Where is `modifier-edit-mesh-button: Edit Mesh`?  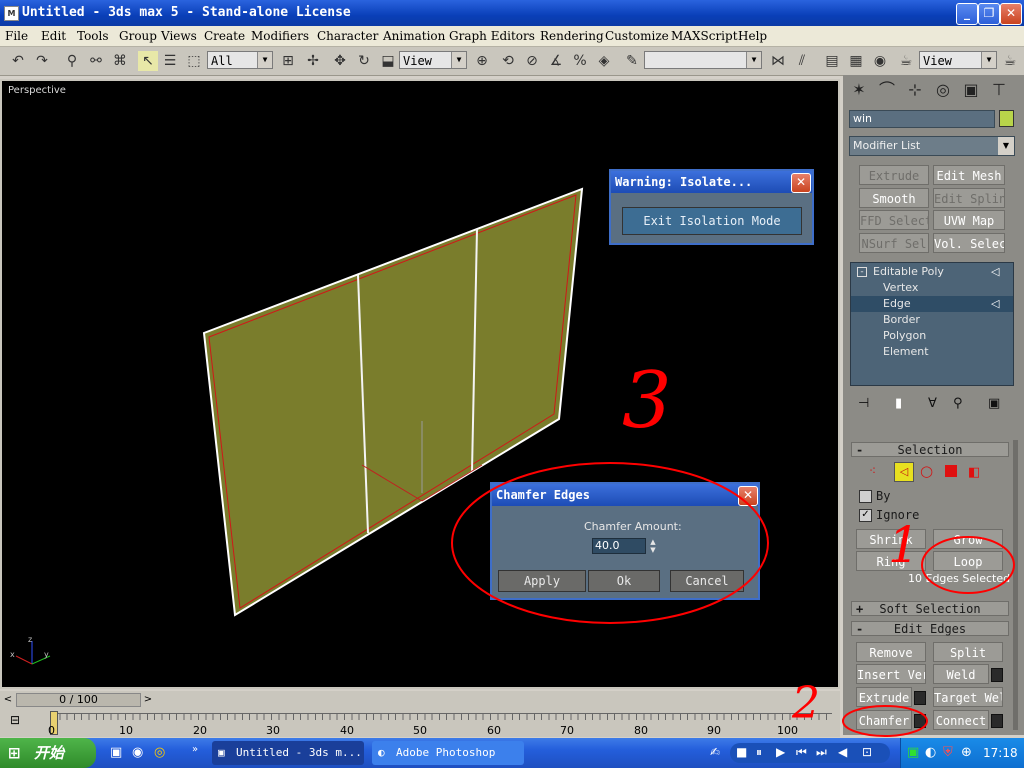
modifier-edit-mesh-button: Edit Mesh is located at coordinates (969, 175).